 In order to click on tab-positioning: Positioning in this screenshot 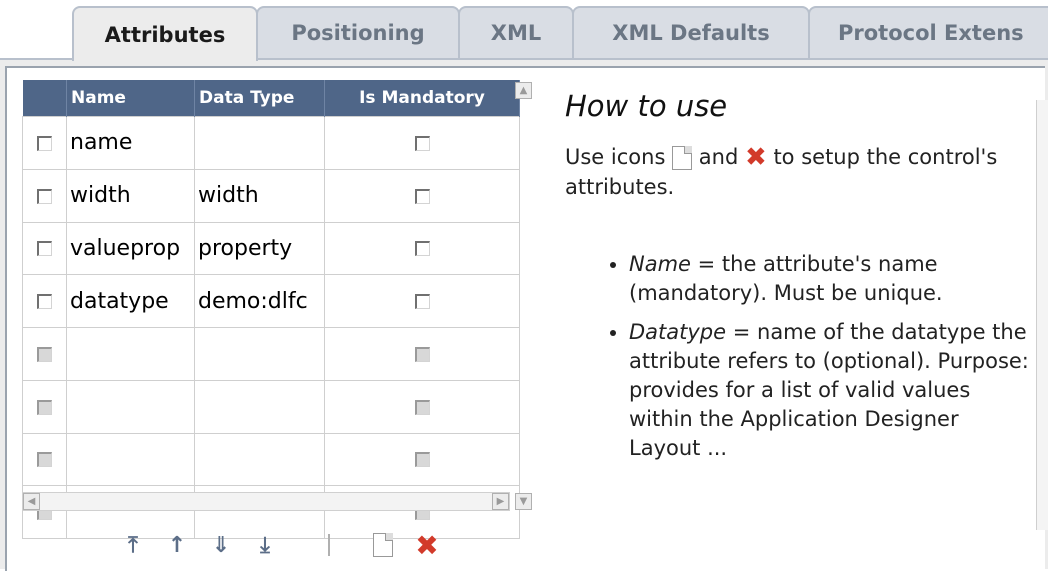, I will do `click(358, 32)`.